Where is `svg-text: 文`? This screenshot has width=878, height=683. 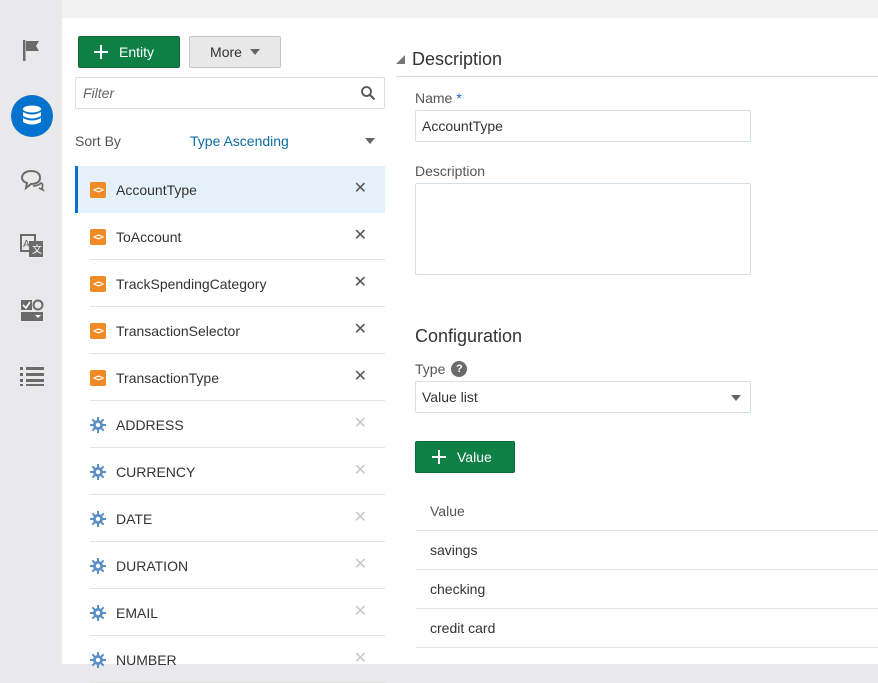
svg-text: 文 is located at coordinates (37, 249).